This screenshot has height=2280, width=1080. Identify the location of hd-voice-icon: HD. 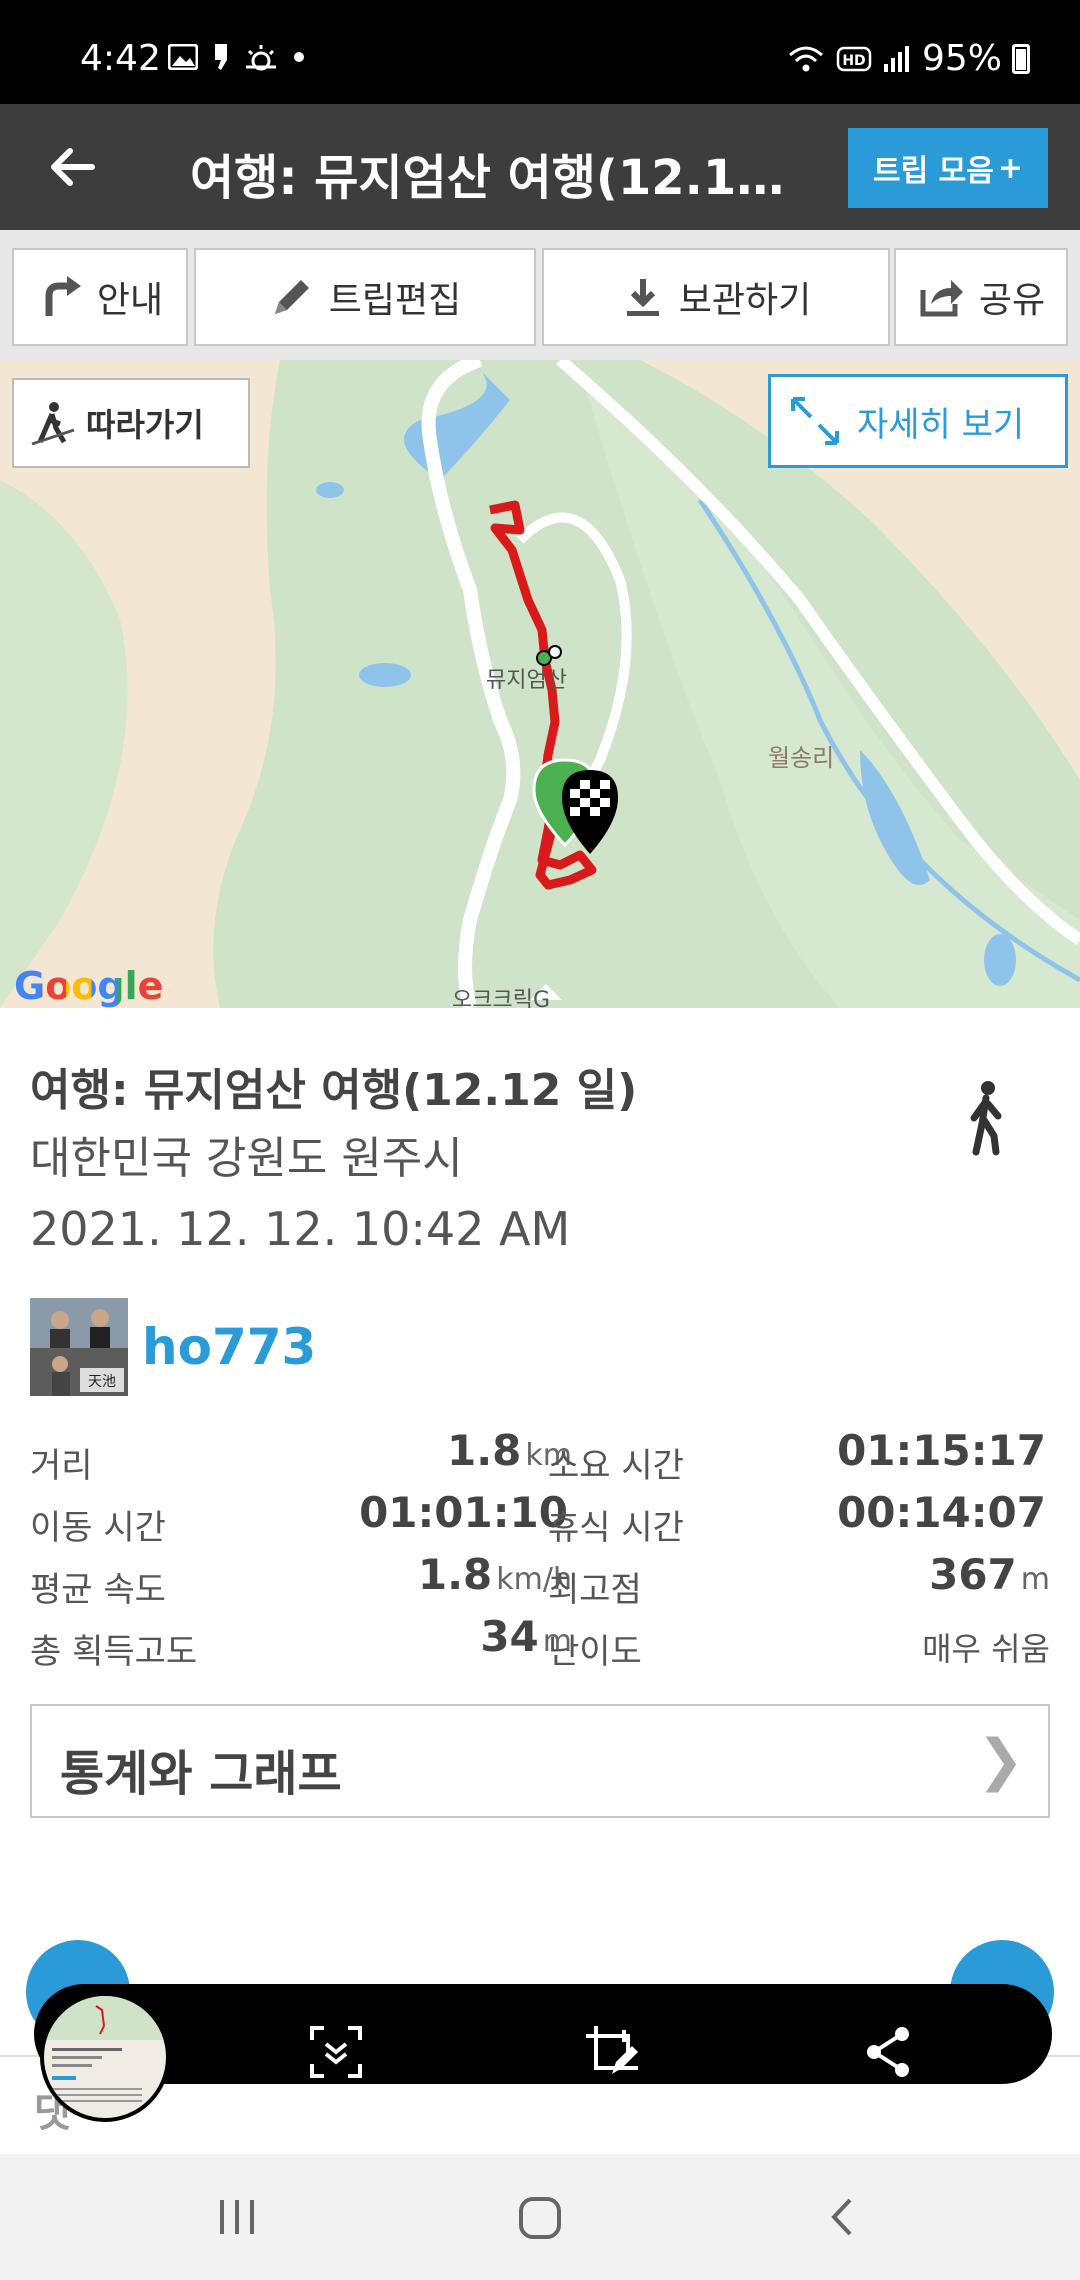
(854, 58).